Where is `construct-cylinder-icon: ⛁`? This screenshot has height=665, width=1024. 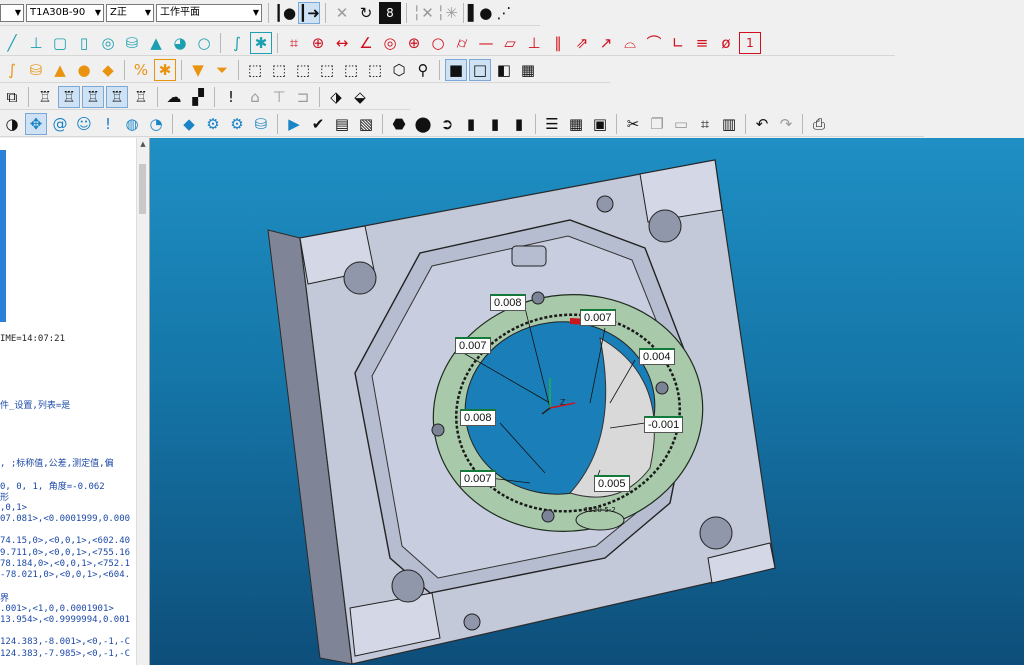
construct-cylinder-icon: ⛁ is located at coordinates (36, 70).